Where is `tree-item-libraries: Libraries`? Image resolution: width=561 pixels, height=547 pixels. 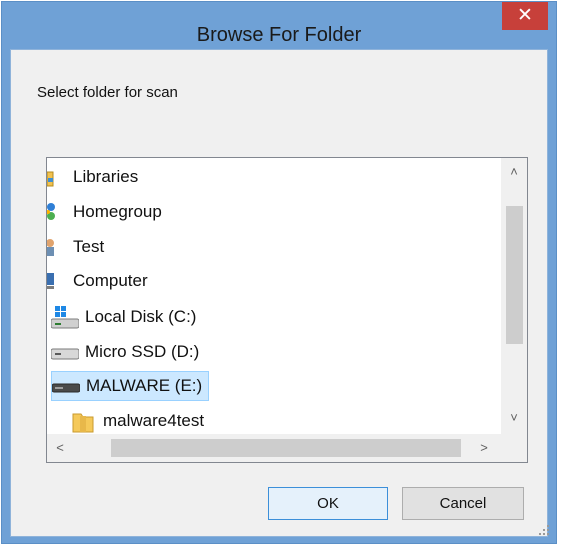
tree-item-libraries: Libraries is located at coordinates (92, 177).